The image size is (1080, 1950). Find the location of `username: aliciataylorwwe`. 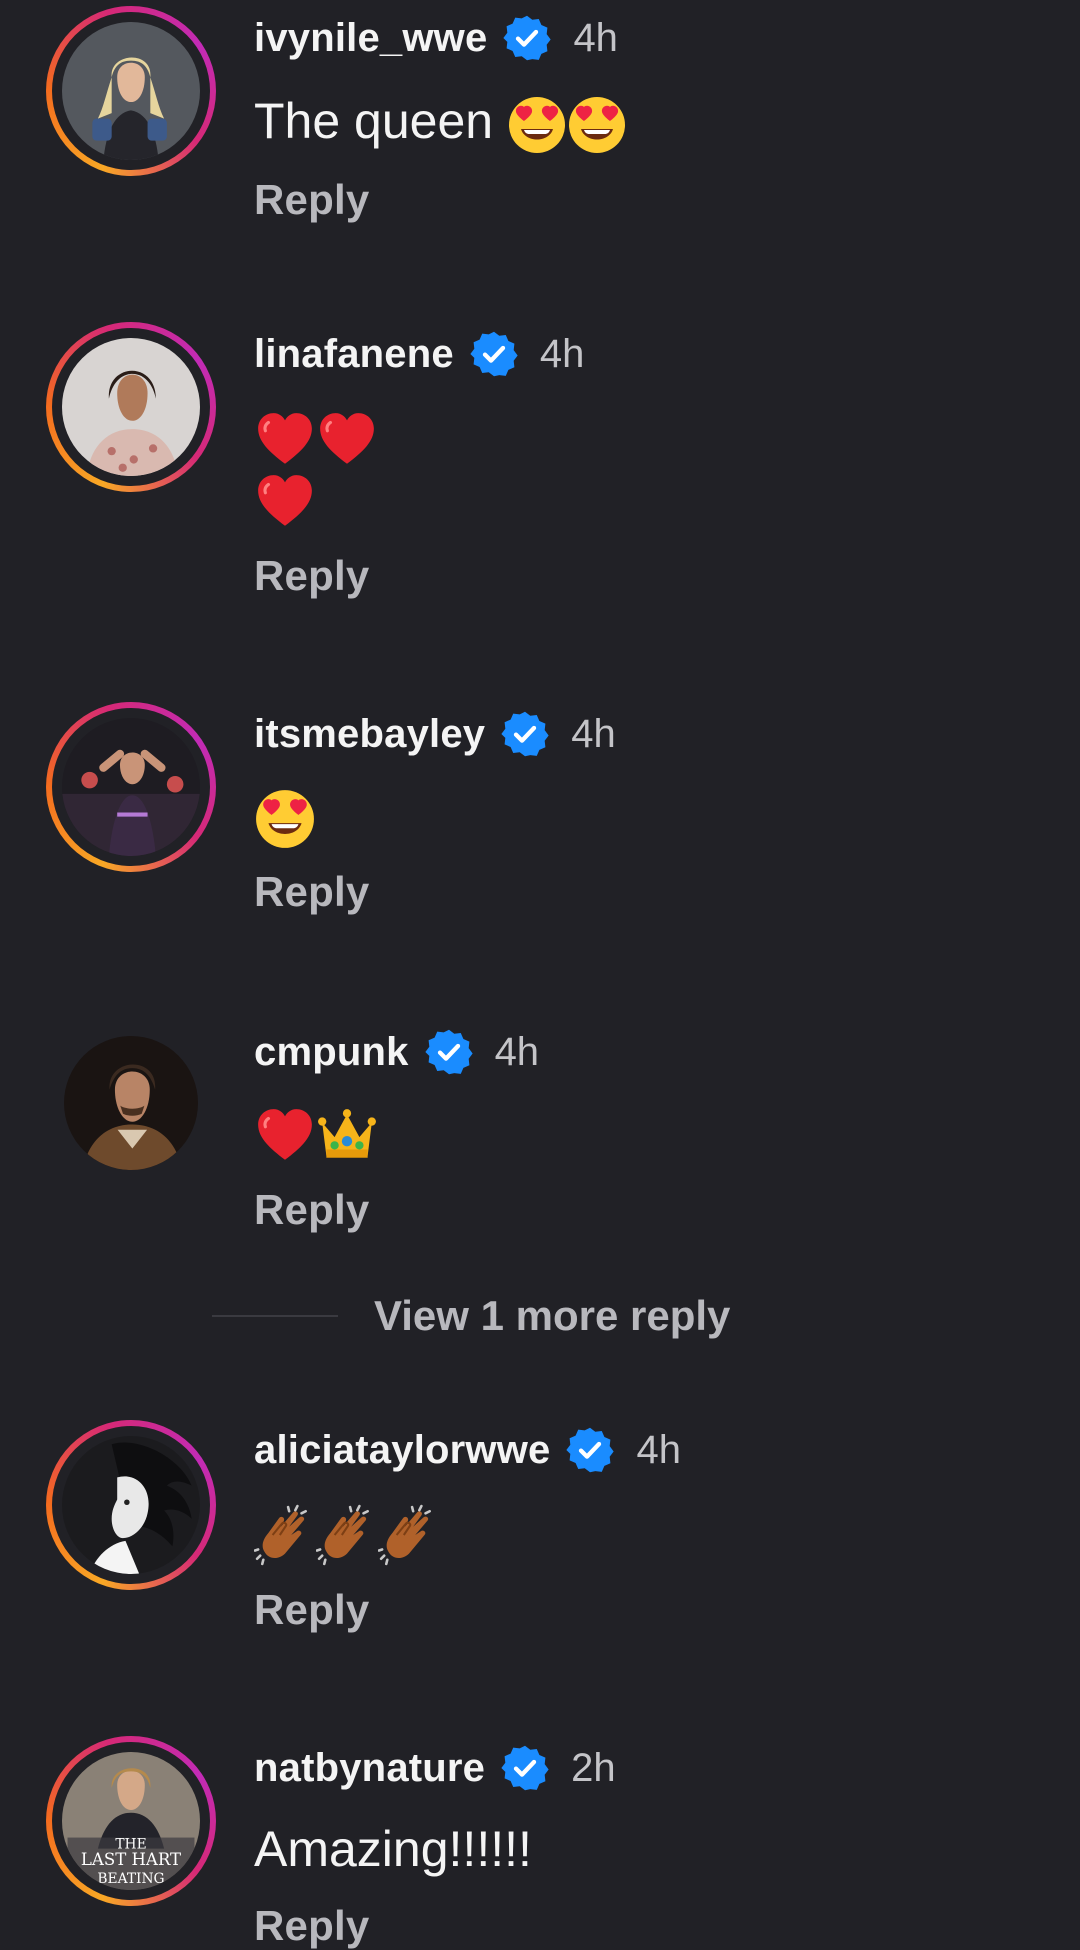

username: aliciataylorwwe is located at coordinates (402, 1450).